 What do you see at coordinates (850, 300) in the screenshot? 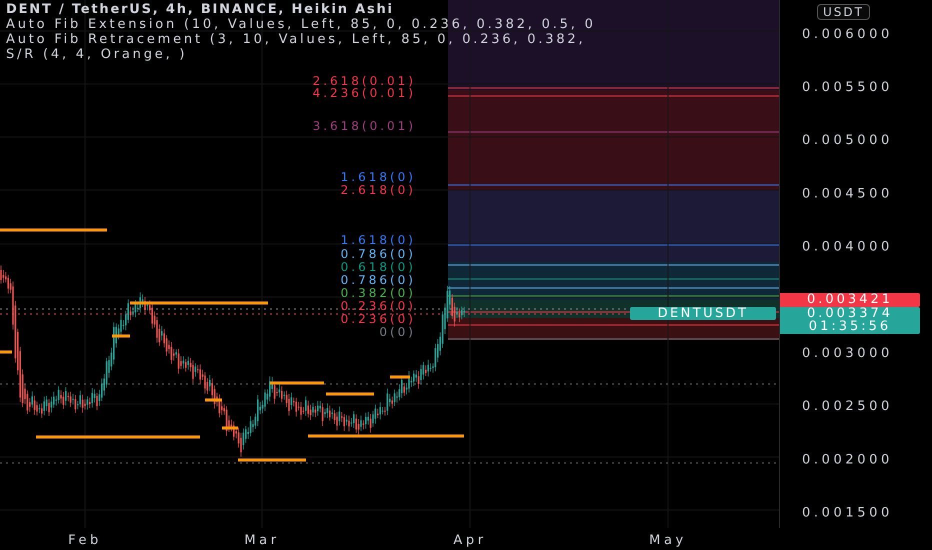
I see `last-price-tag: 0.003421` at bounding box center [850, 300].